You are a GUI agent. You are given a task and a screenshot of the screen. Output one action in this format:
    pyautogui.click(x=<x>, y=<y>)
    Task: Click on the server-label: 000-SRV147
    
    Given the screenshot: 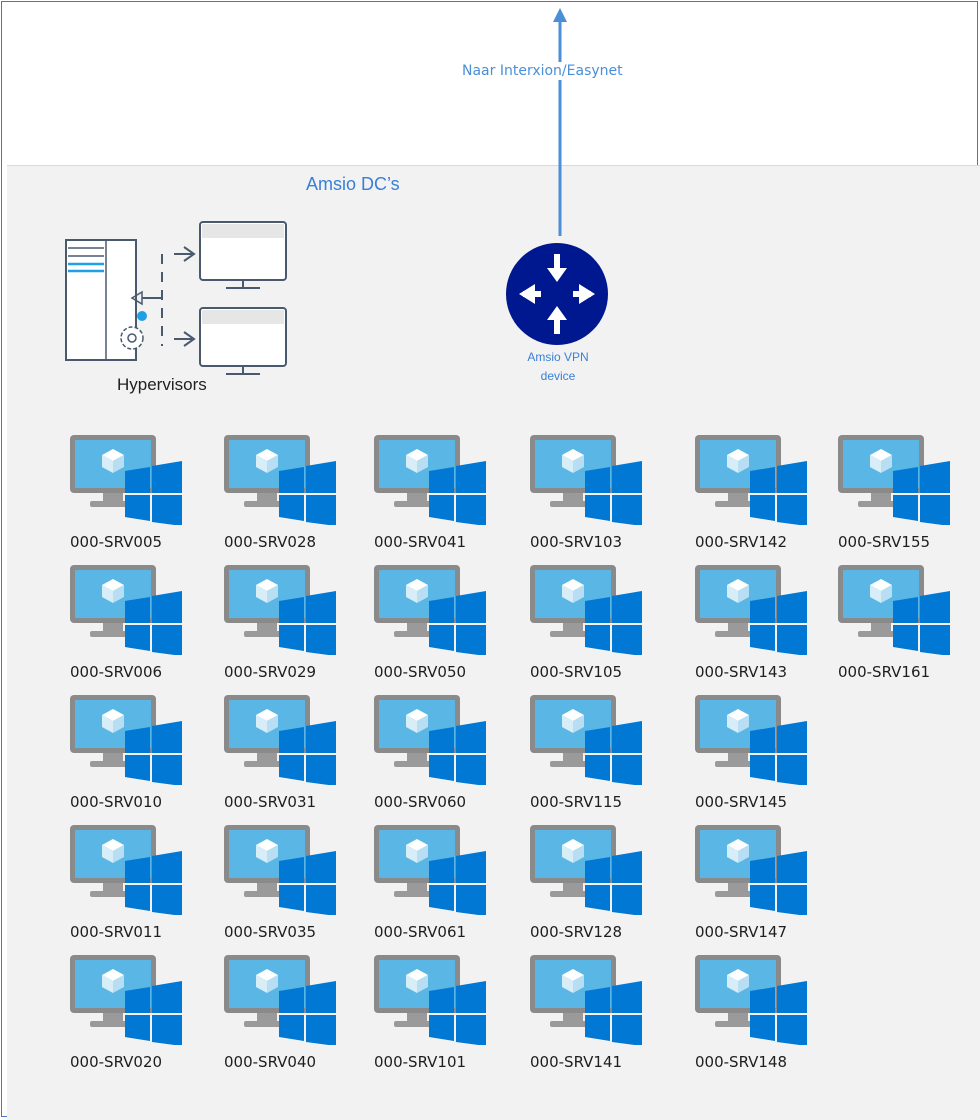 What is the action you would take?
    pyautogui.click(x=741, y=932)
    